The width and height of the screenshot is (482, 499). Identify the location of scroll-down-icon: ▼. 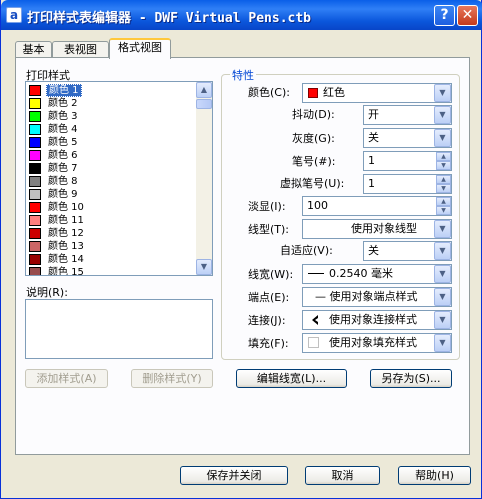
(204, 267).